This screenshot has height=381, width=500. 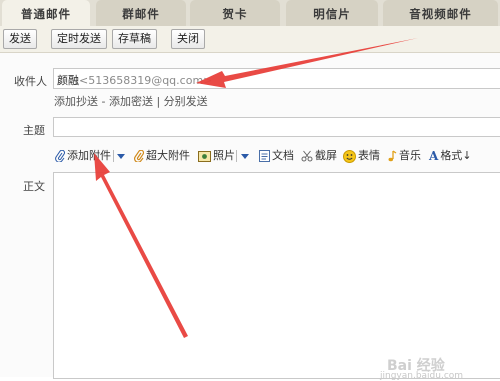 I want to click on format-toggle-icon: ↓, so click(x=467, y=155).